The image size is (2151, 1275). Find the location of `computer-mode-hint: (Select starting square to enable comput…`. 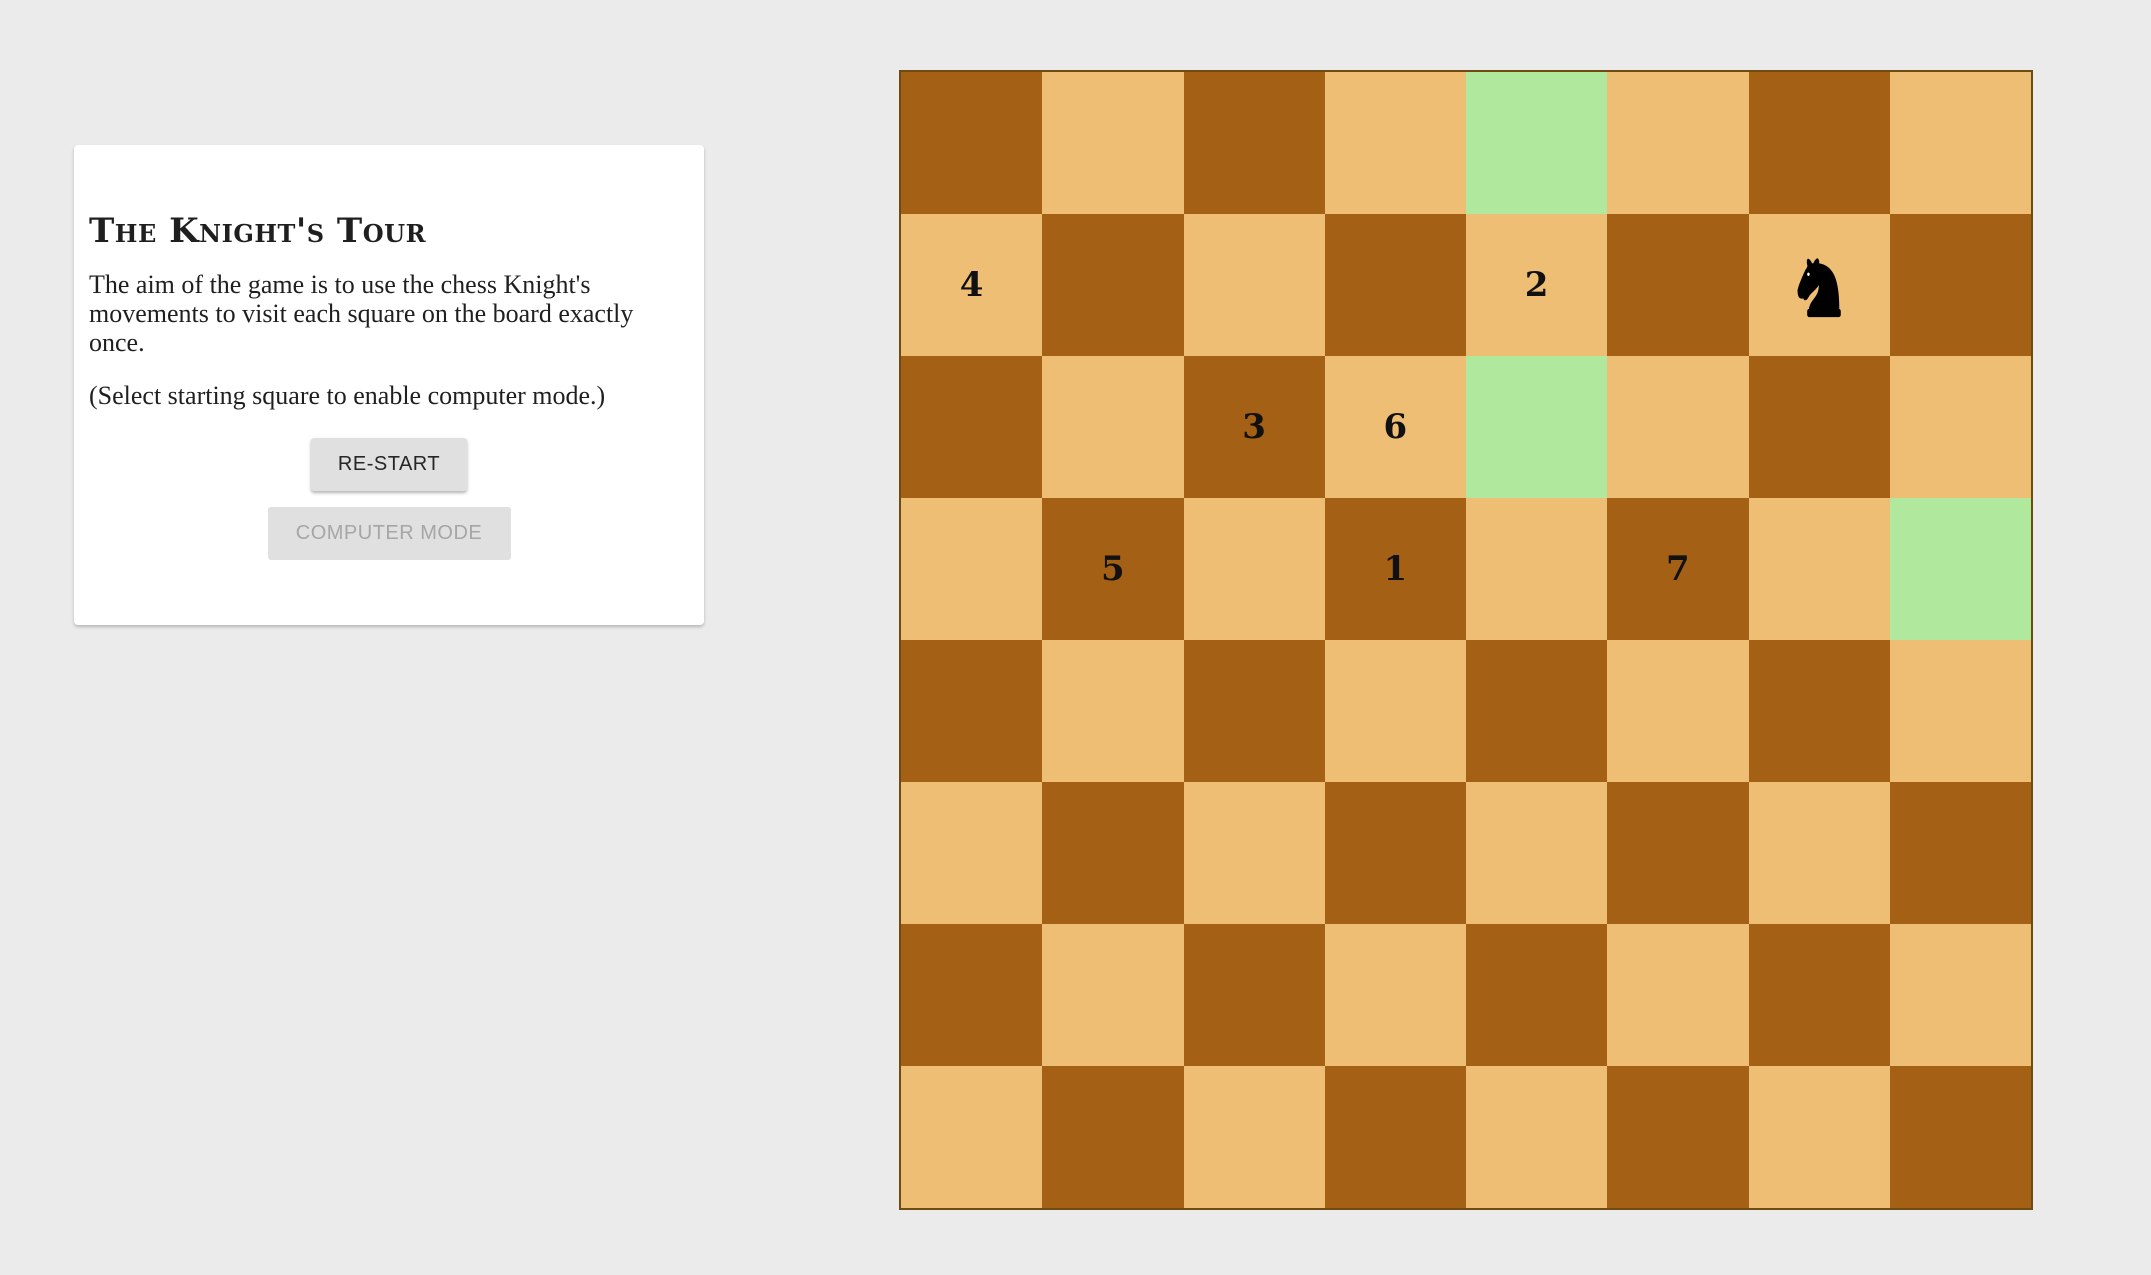

computer-mode-hint: (Select starting square to enable comput… is located at coordinates (347, 395).